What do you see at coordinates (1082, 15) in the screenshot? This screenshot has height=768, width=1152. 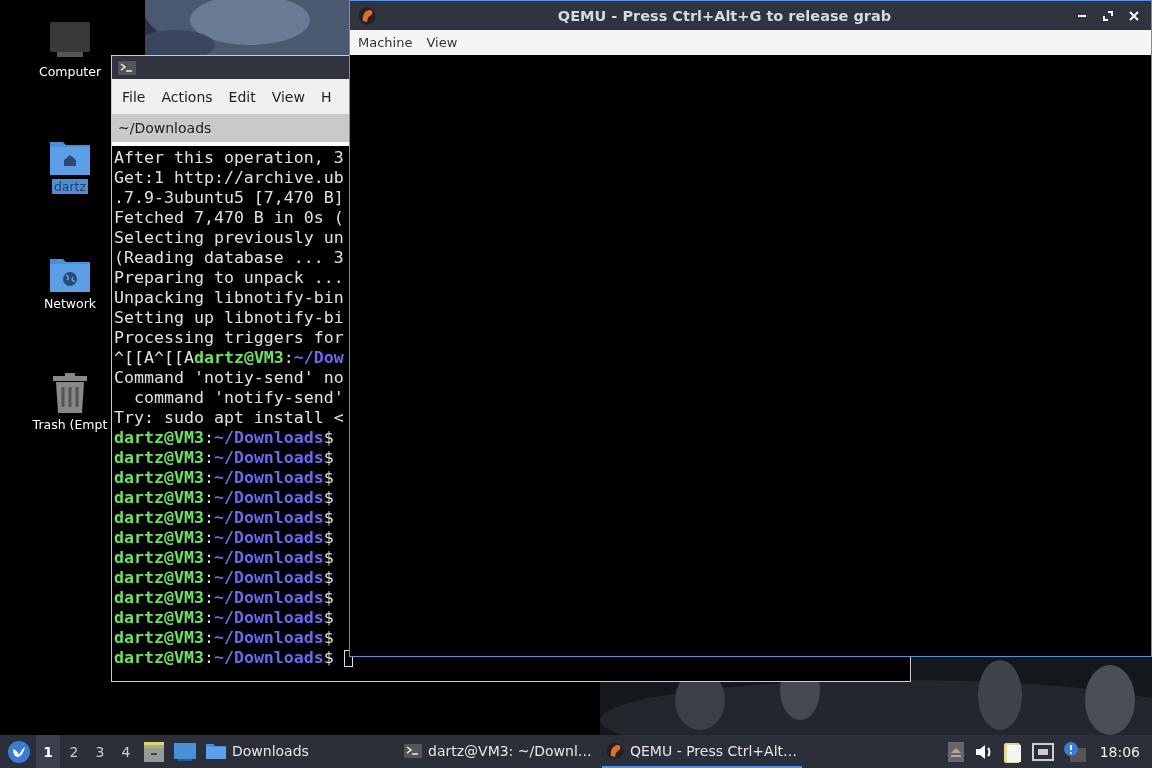 I see `minimize-icon` at bounding box center [1082, 15].